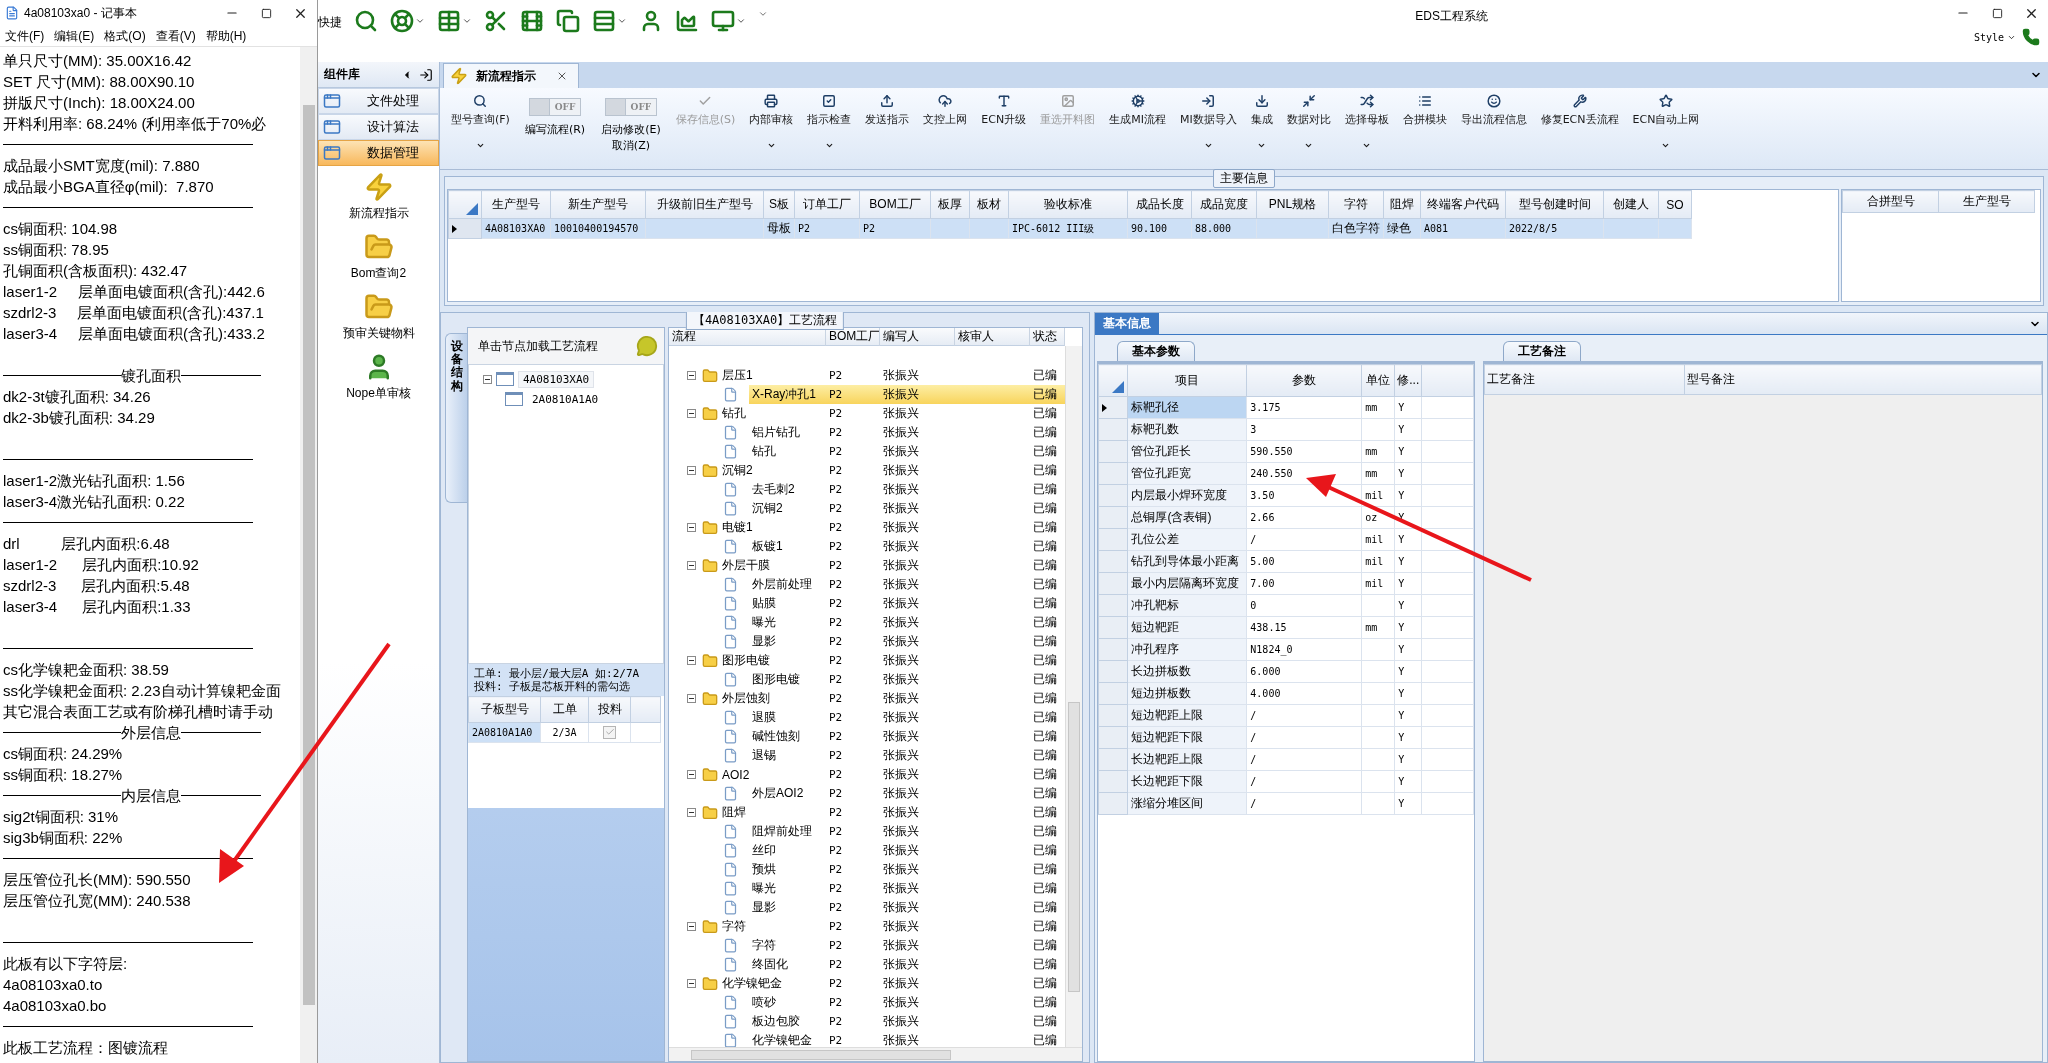  Describe the element at coordinates (907, 793) in the screenshot. I see `tree-row: 外层AOI2 P2 张振兴 已编` at that location.